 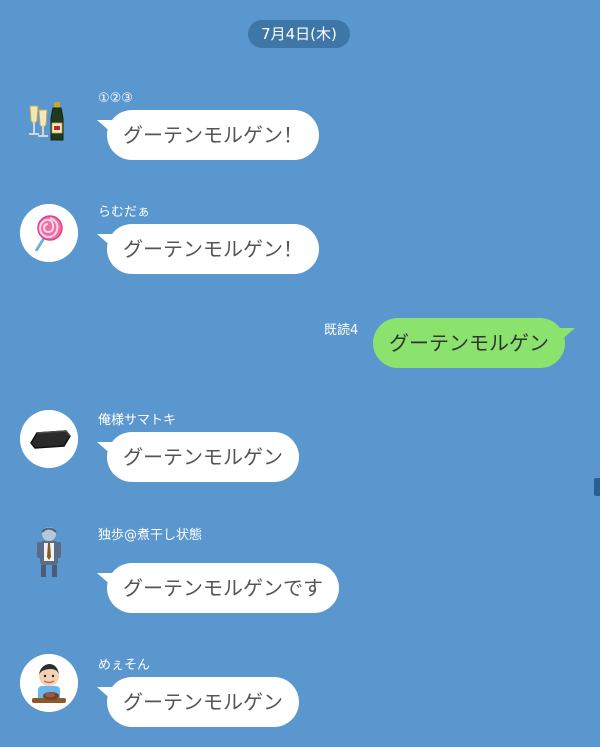 What do you see at coordinates (597, 487) in the screenshot?
I see `scroll-indicator` at bounding box center [597, 487].